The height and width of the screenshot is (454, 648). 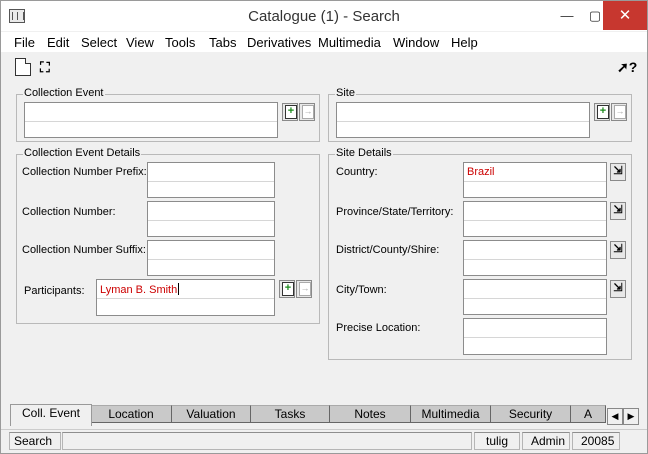 I want to click on tab-scroll-right-button: ▶, so click(x=631, y=416).